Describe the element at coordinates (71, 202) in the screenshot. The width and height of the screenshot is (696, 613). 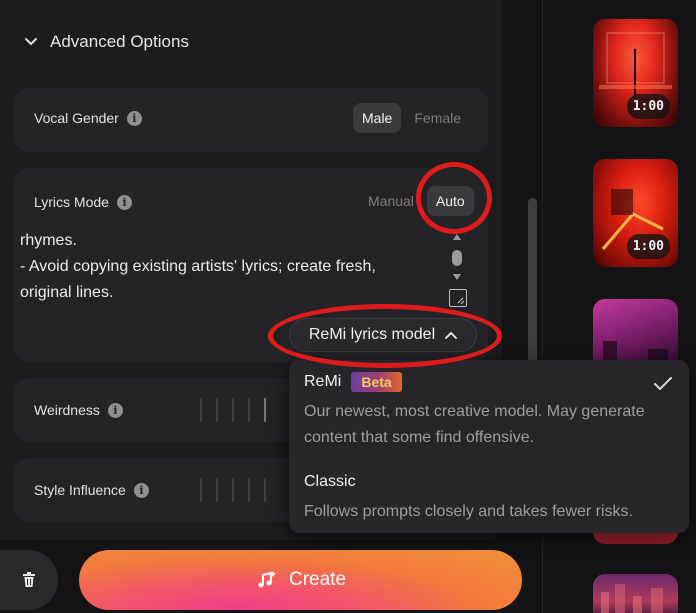
I see `lyrics-mode-label: Lyrics Mode` at that location.